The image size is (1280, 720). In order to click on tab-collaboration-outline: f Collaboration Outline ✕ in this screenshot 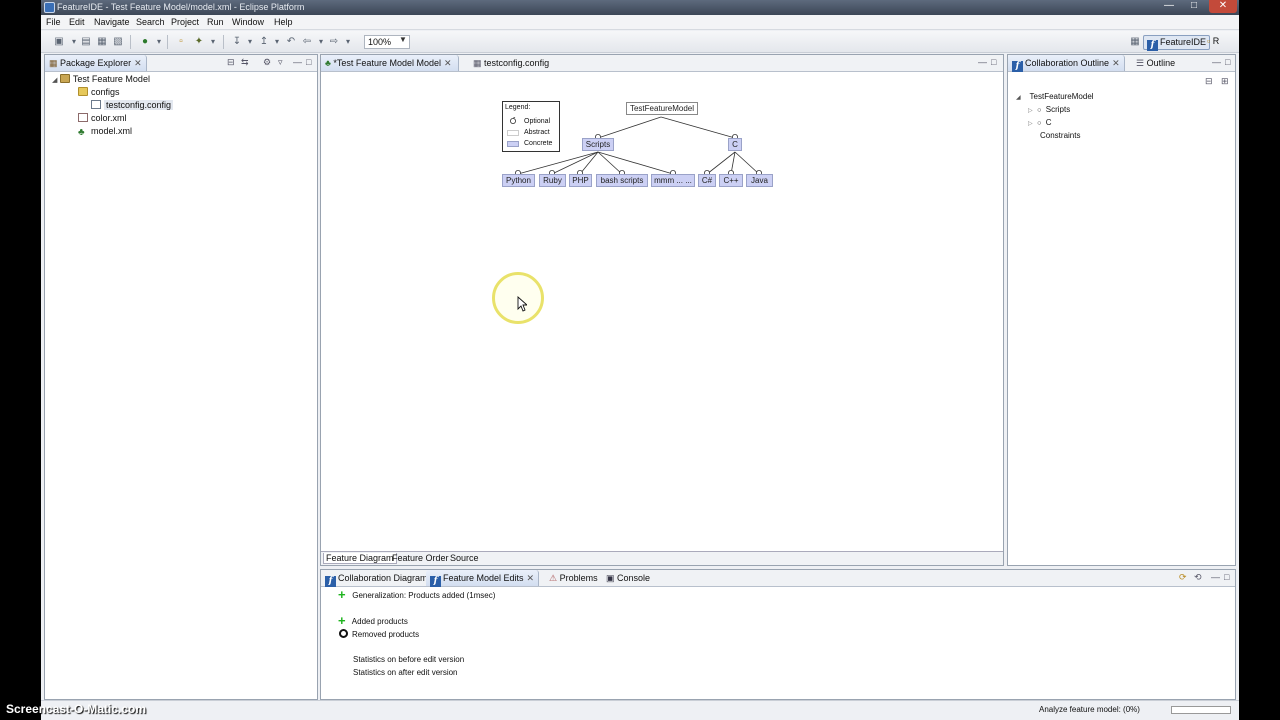, I will do `click(1066, 63)`.